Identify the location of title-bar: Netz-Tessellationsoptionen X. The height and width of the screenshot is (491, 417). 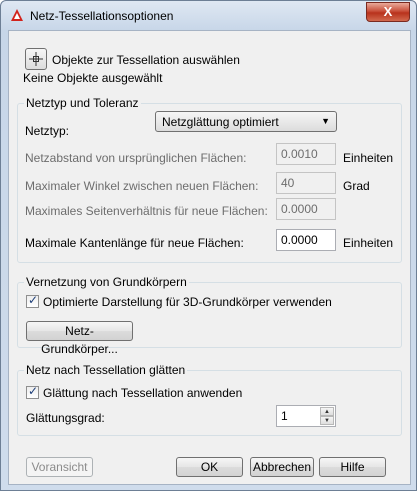
(208, 15).